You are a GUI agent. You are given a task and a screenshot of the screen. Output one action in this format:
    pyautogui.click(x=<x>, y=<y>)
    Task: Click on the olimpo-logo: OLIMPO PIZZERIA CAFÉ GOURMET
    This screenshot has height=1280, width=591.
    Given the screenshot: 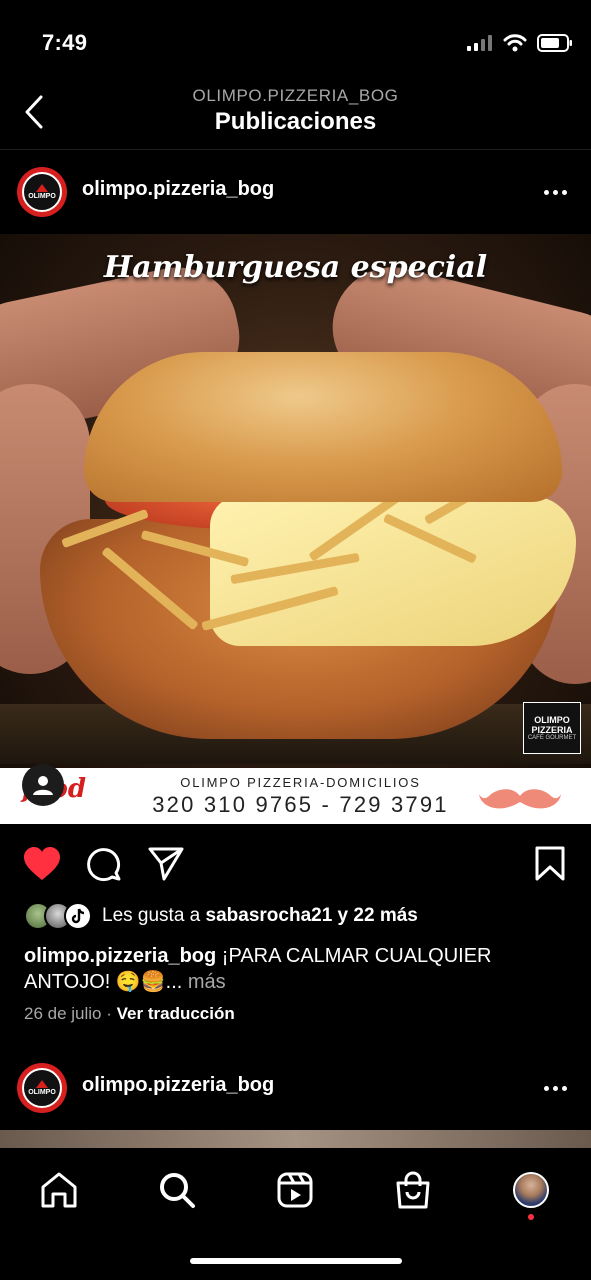 What is the action you would take?
    pyautogui.click(x=552, y=728)
    